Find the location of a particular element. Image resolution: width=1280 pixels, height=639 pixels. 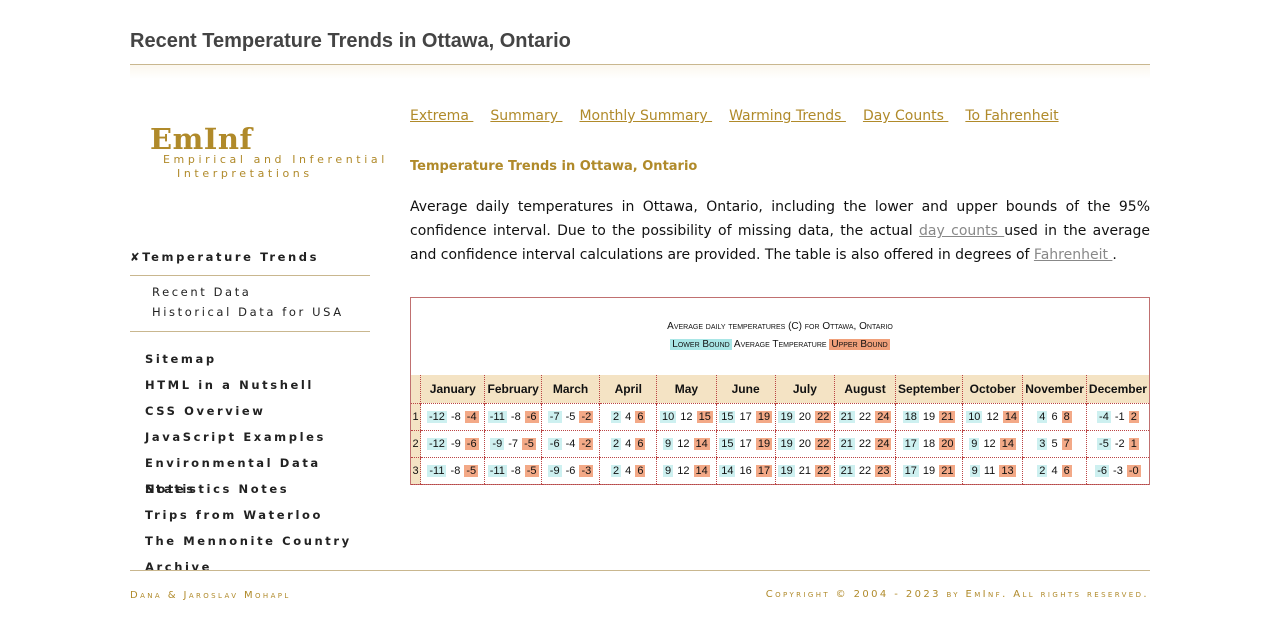

average-value: -3 is located at coordinates (1118, 470).